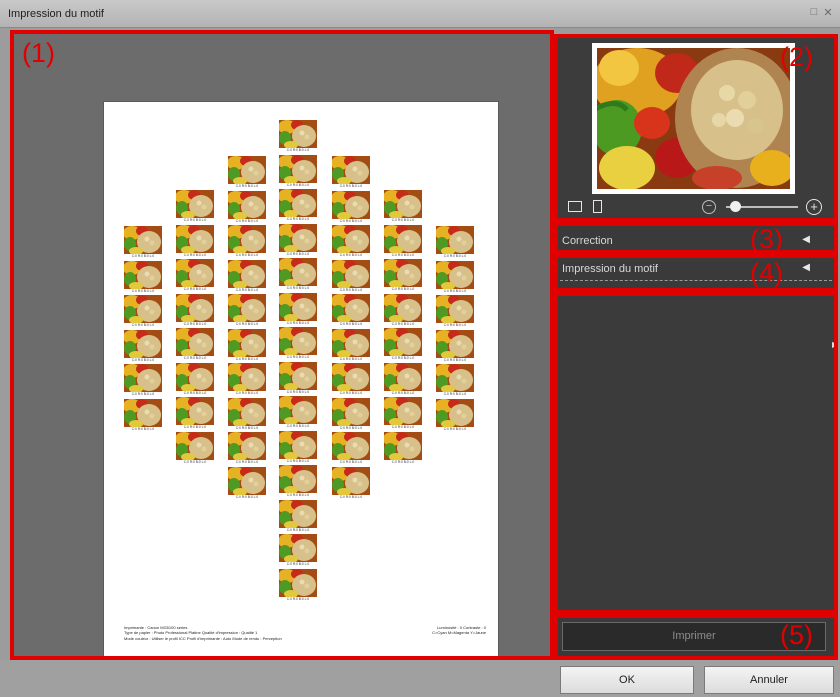  I want to click on ok-button: OK, so click(627, 680).